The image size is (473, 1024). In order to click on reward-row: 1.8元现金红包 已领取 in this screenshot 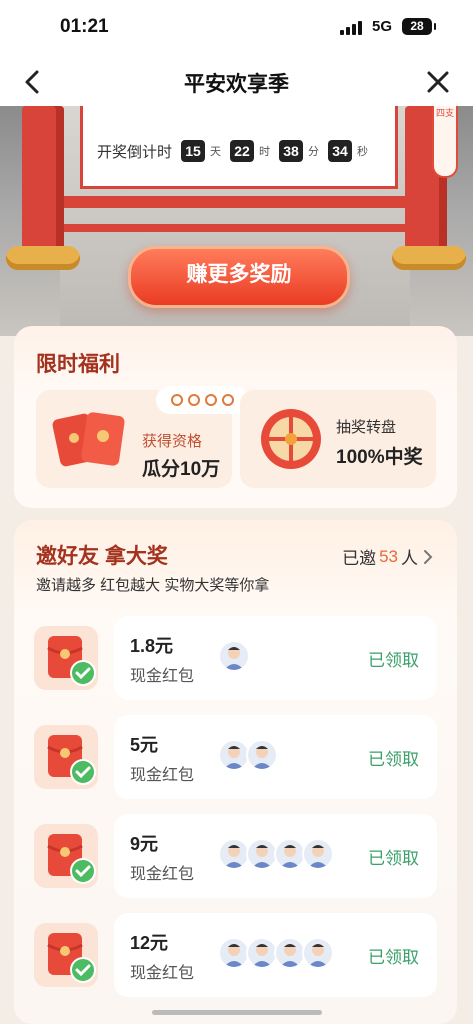, I will do `click(235, 658)`.